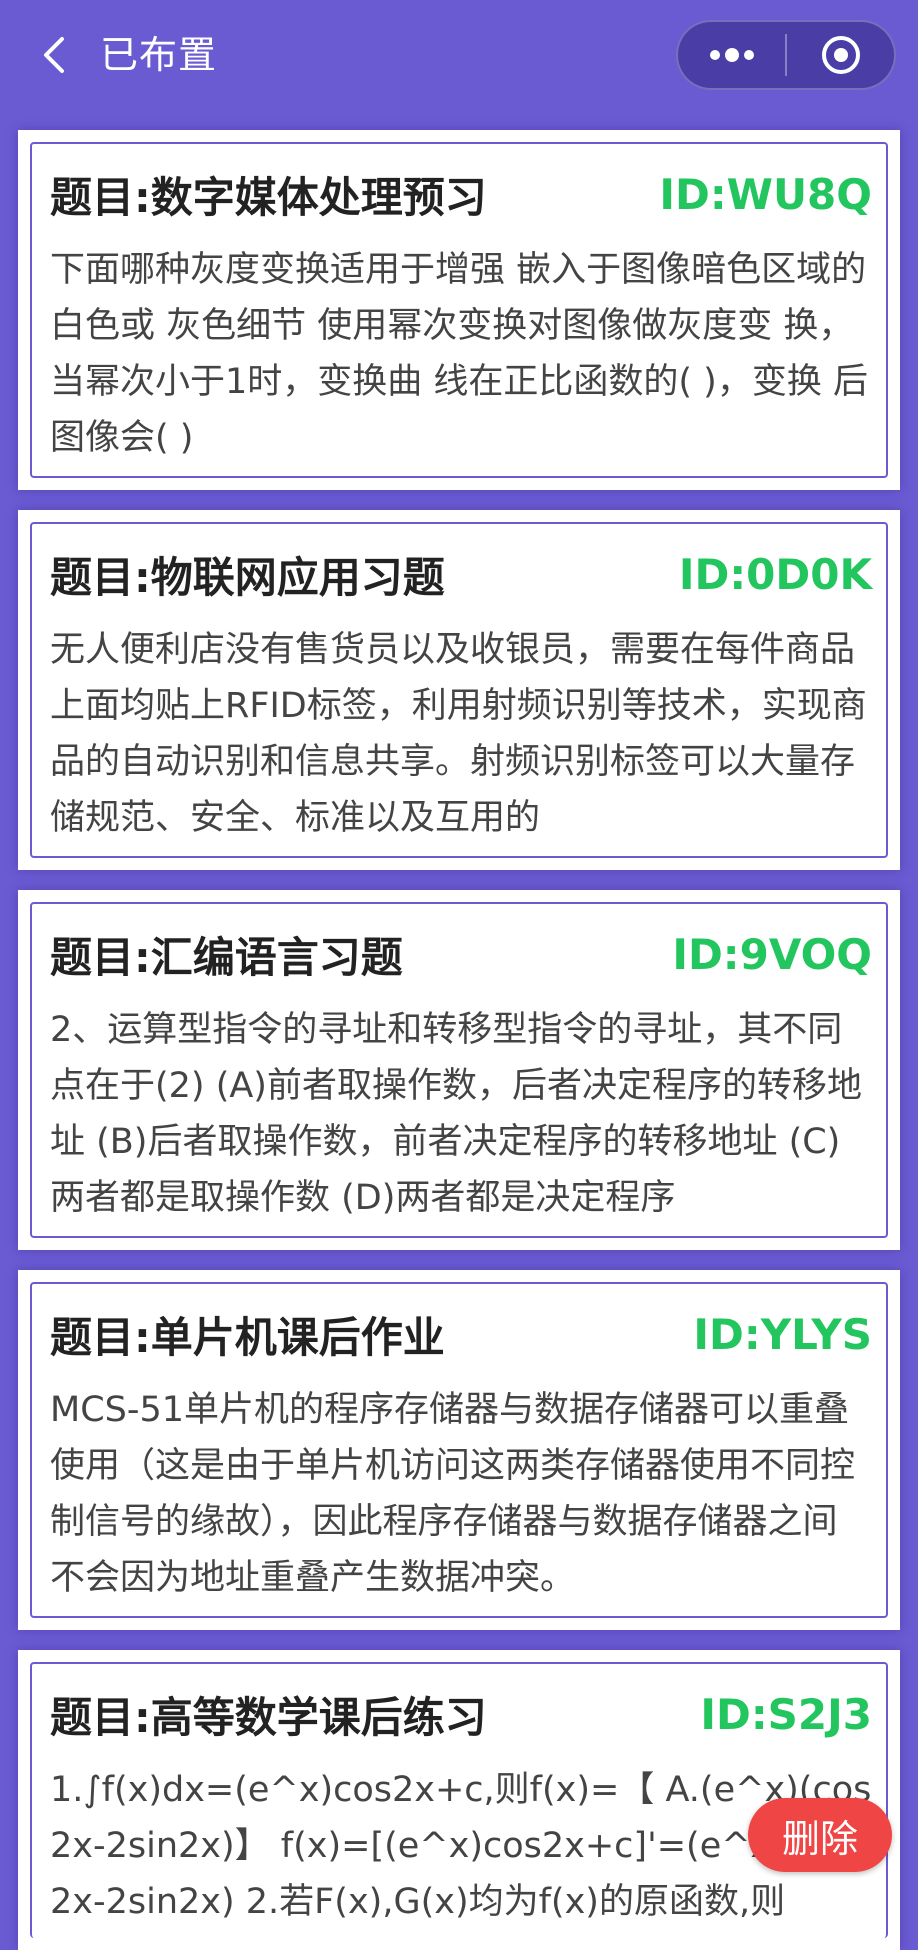 The height and width of the screenshot is (1950, 918). I want to click on close-button, so click(840, 55).